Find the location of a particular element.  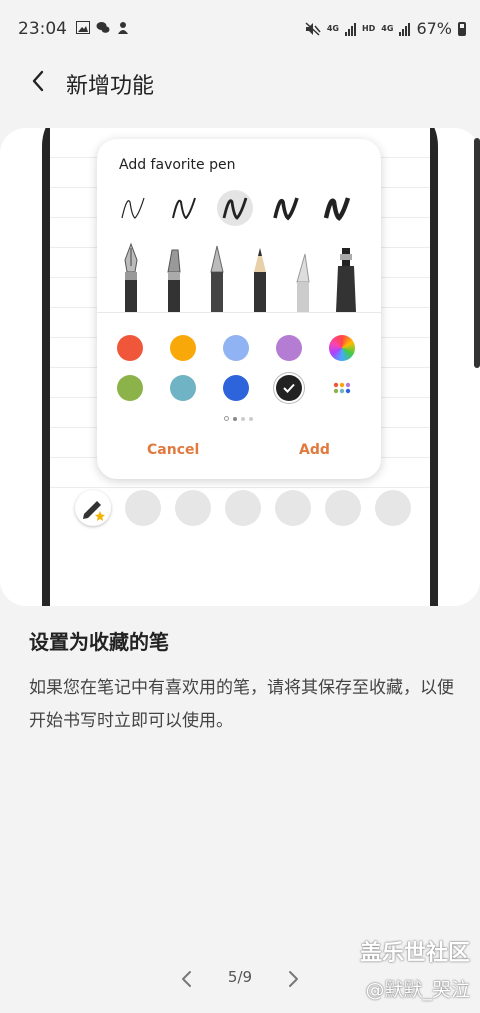

network-4g-label: 4G is located at coordinates (332, 28).